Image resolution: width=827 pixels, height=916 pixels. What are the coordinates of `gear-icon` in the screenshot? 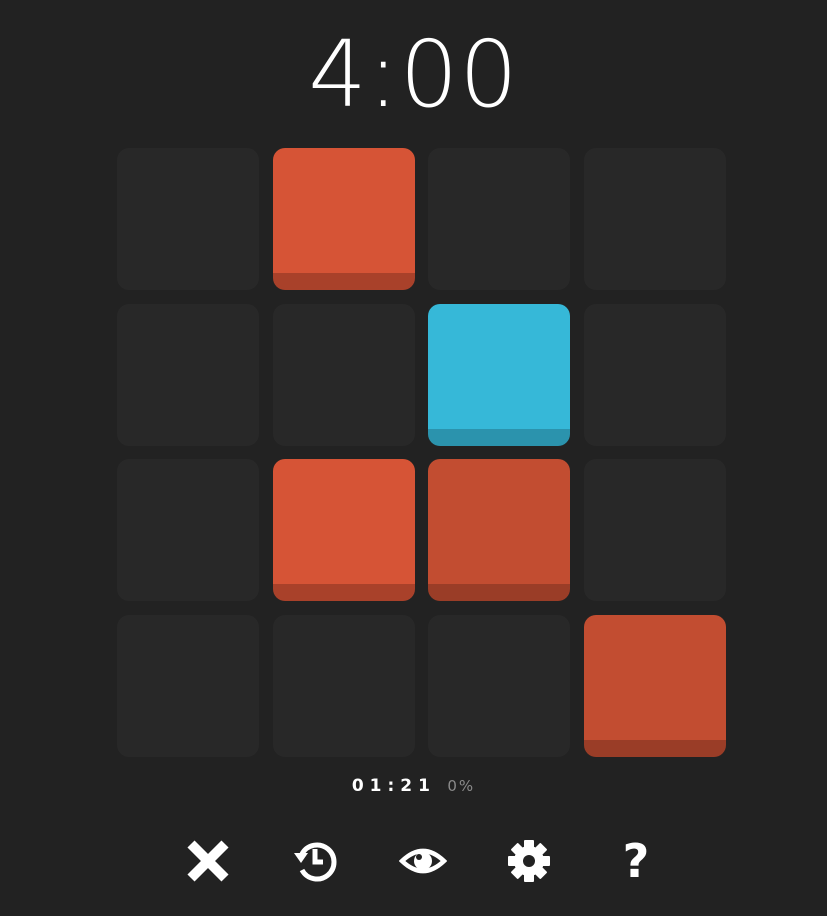 It's located at (529, 861).